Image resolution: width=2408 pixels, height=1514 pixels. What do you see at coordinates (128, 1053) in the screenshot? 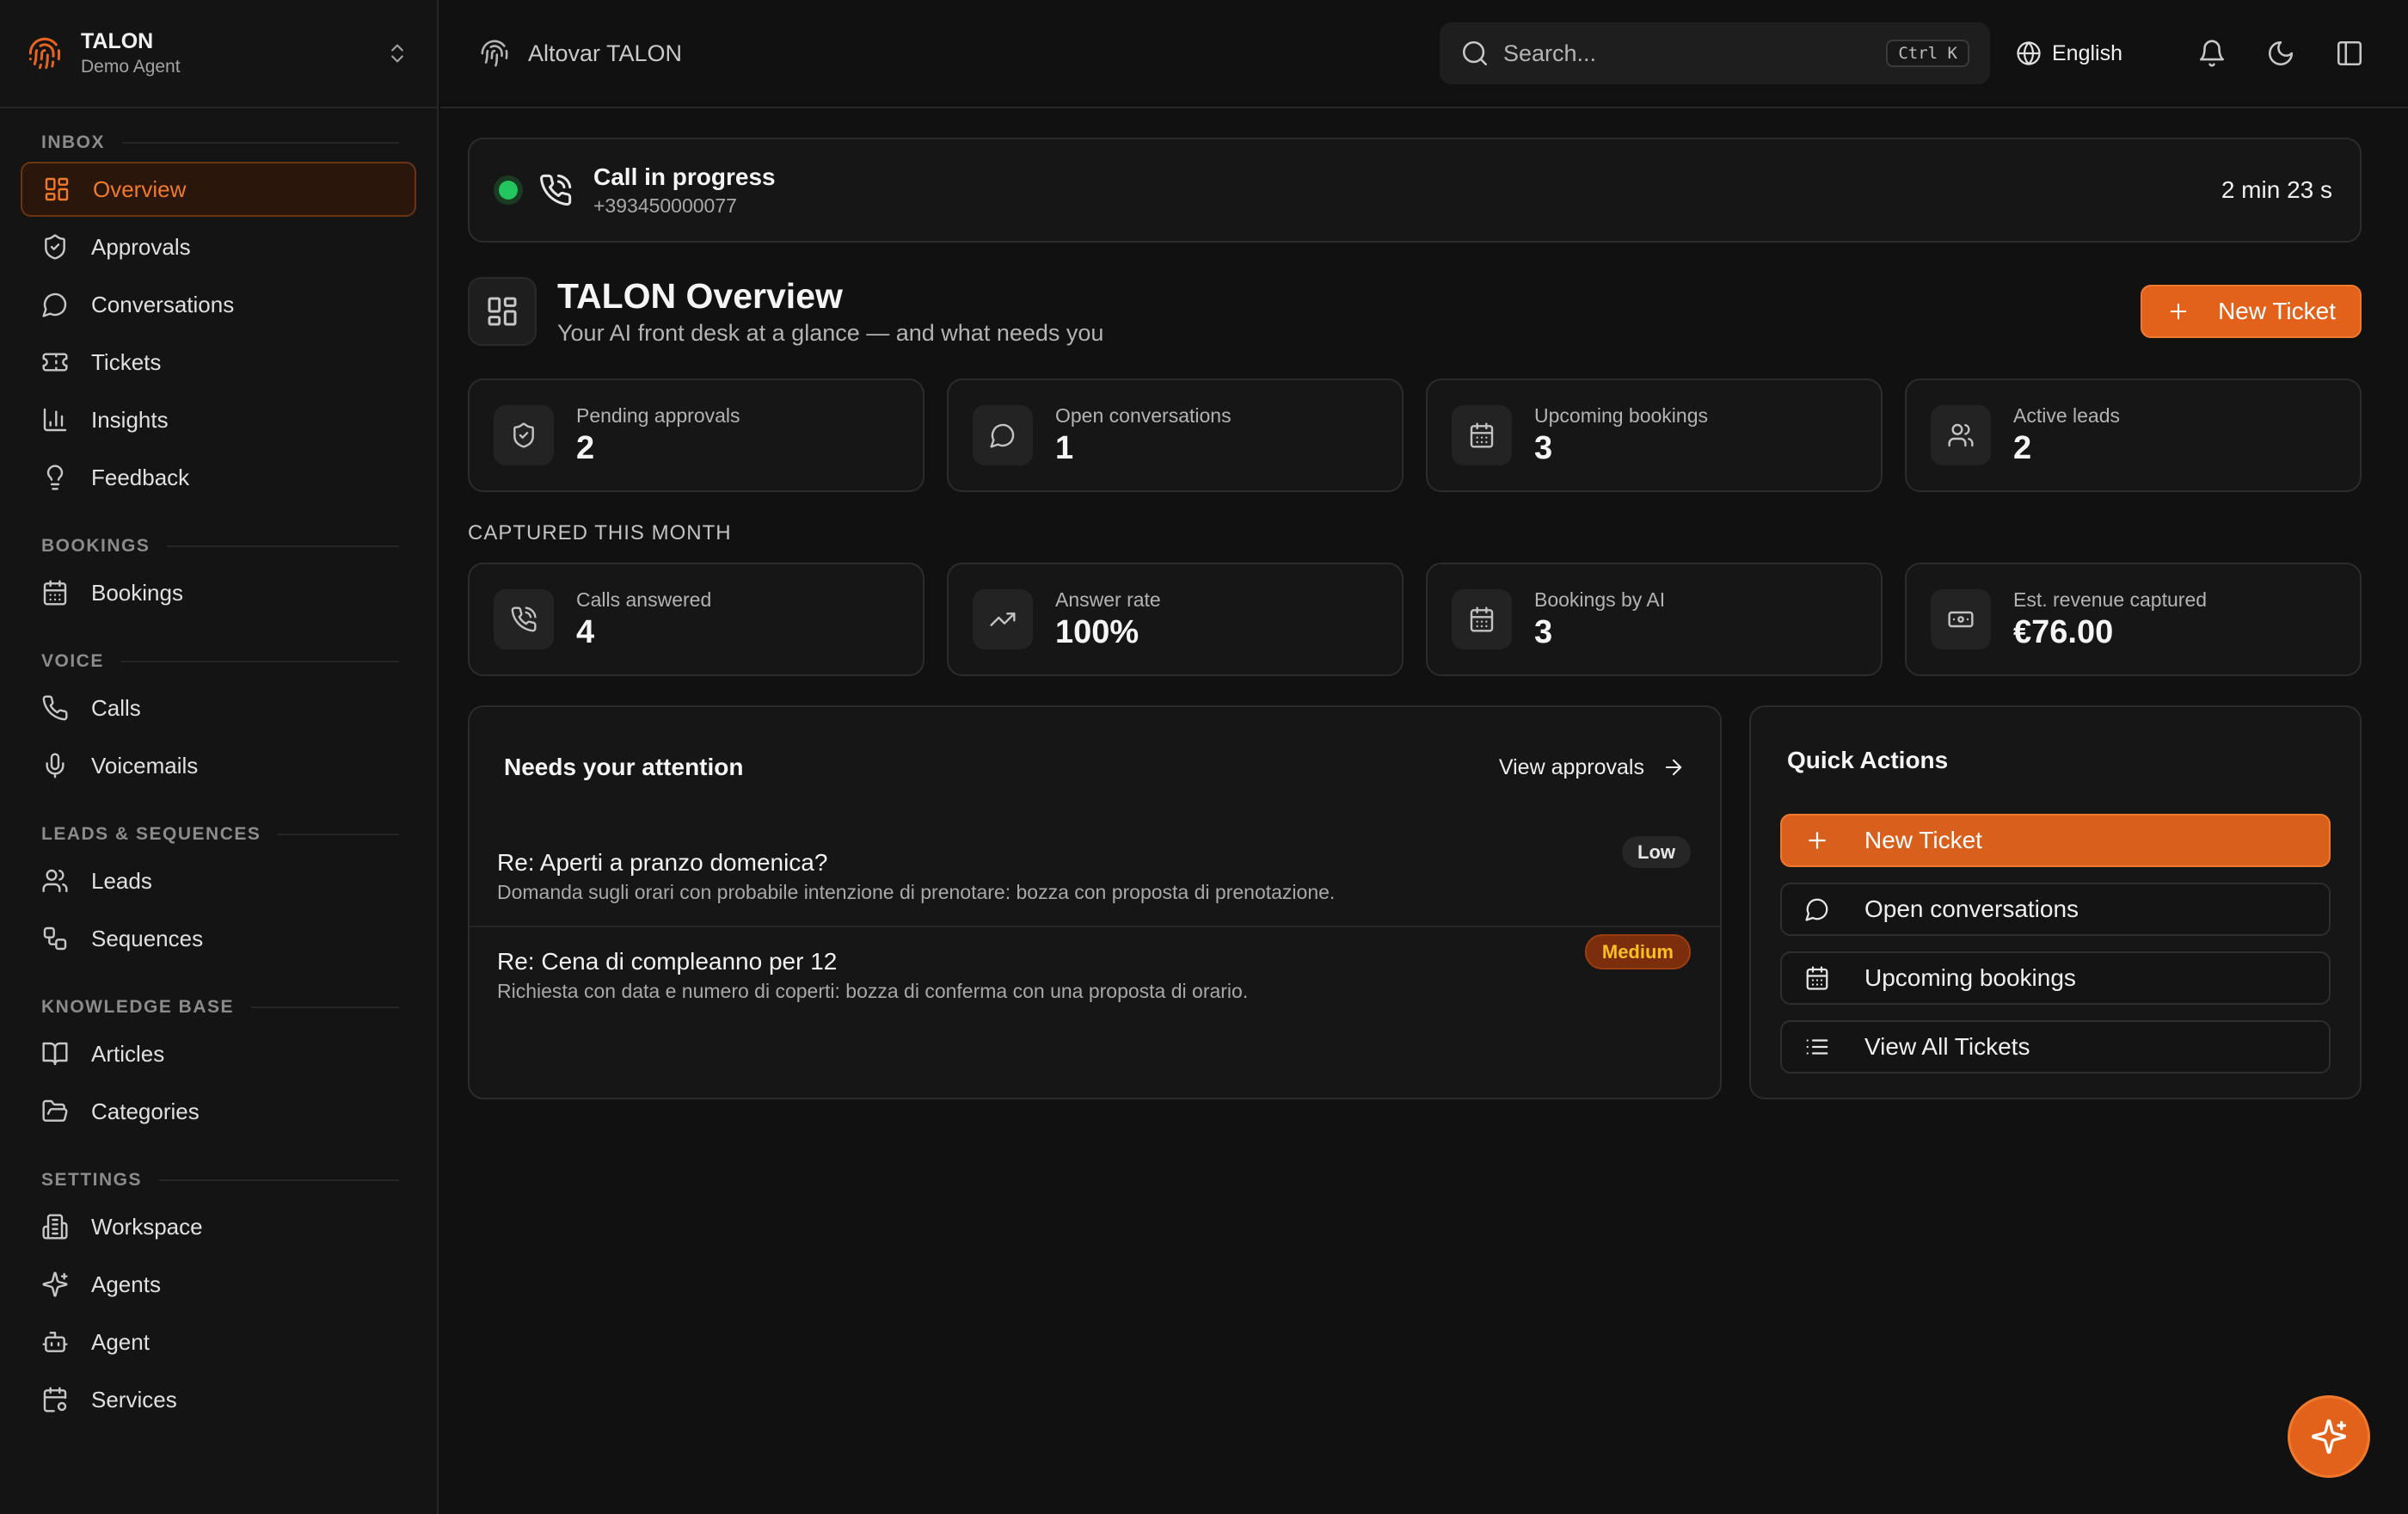
I see `sidebar-item-label: Articles` at bounding box center [128, 1053].